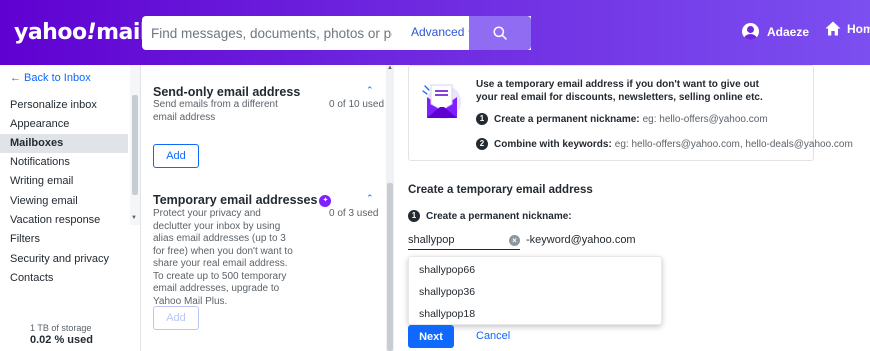 The width and height of the screenshot is (870, 351). I want to click on add-temporary-button: Add, so click(176, 318).